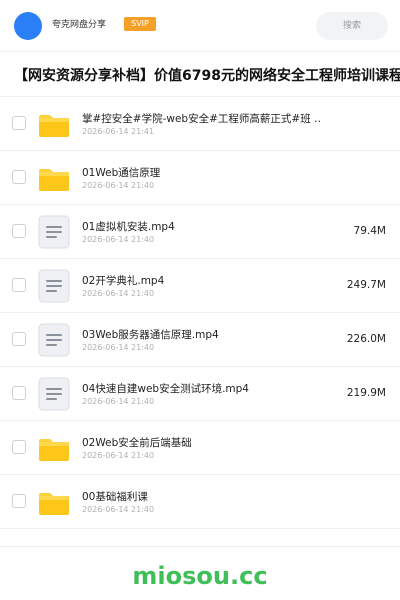 This screenshot has width=400, height=600. I want to click on file-size: 226.0M, so click(366, 339).